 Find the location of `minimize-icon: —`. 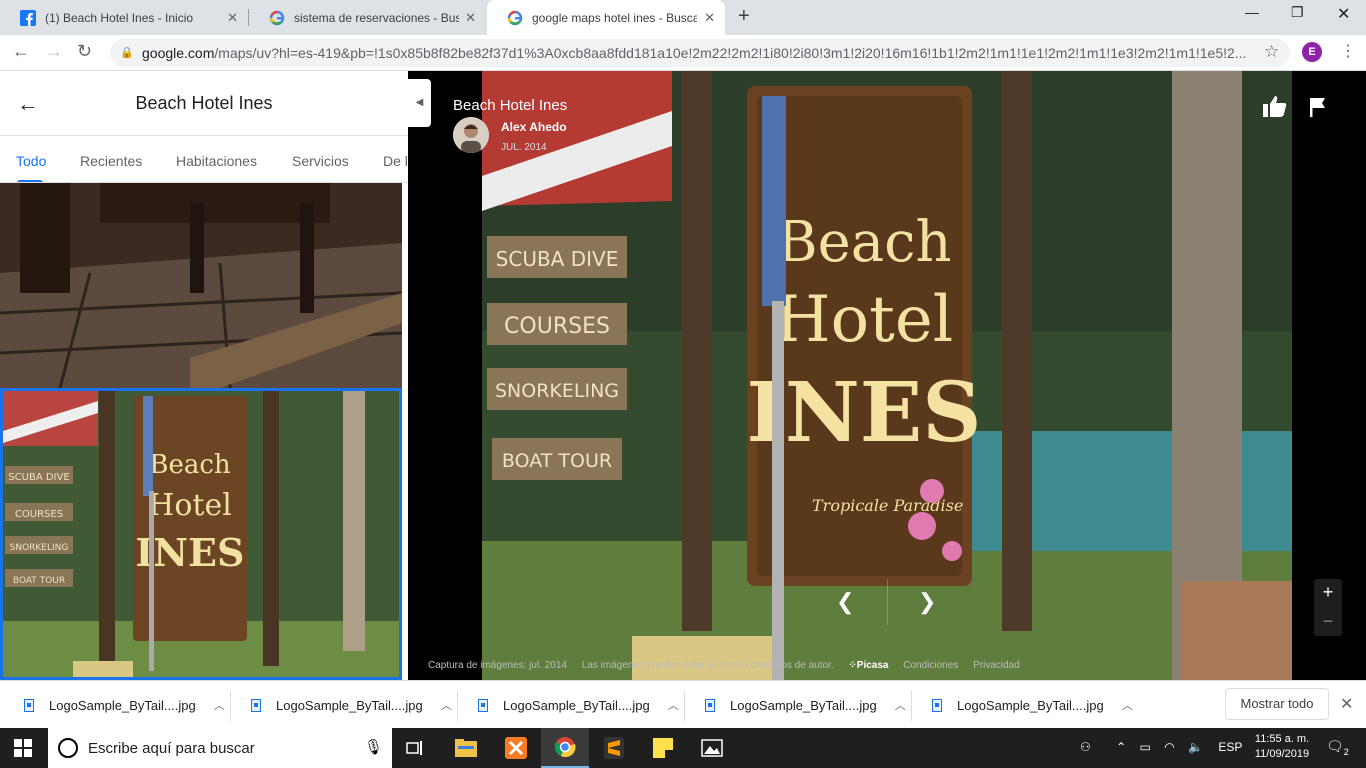

minimize-icon: — is located at coordinates (1252, 12).